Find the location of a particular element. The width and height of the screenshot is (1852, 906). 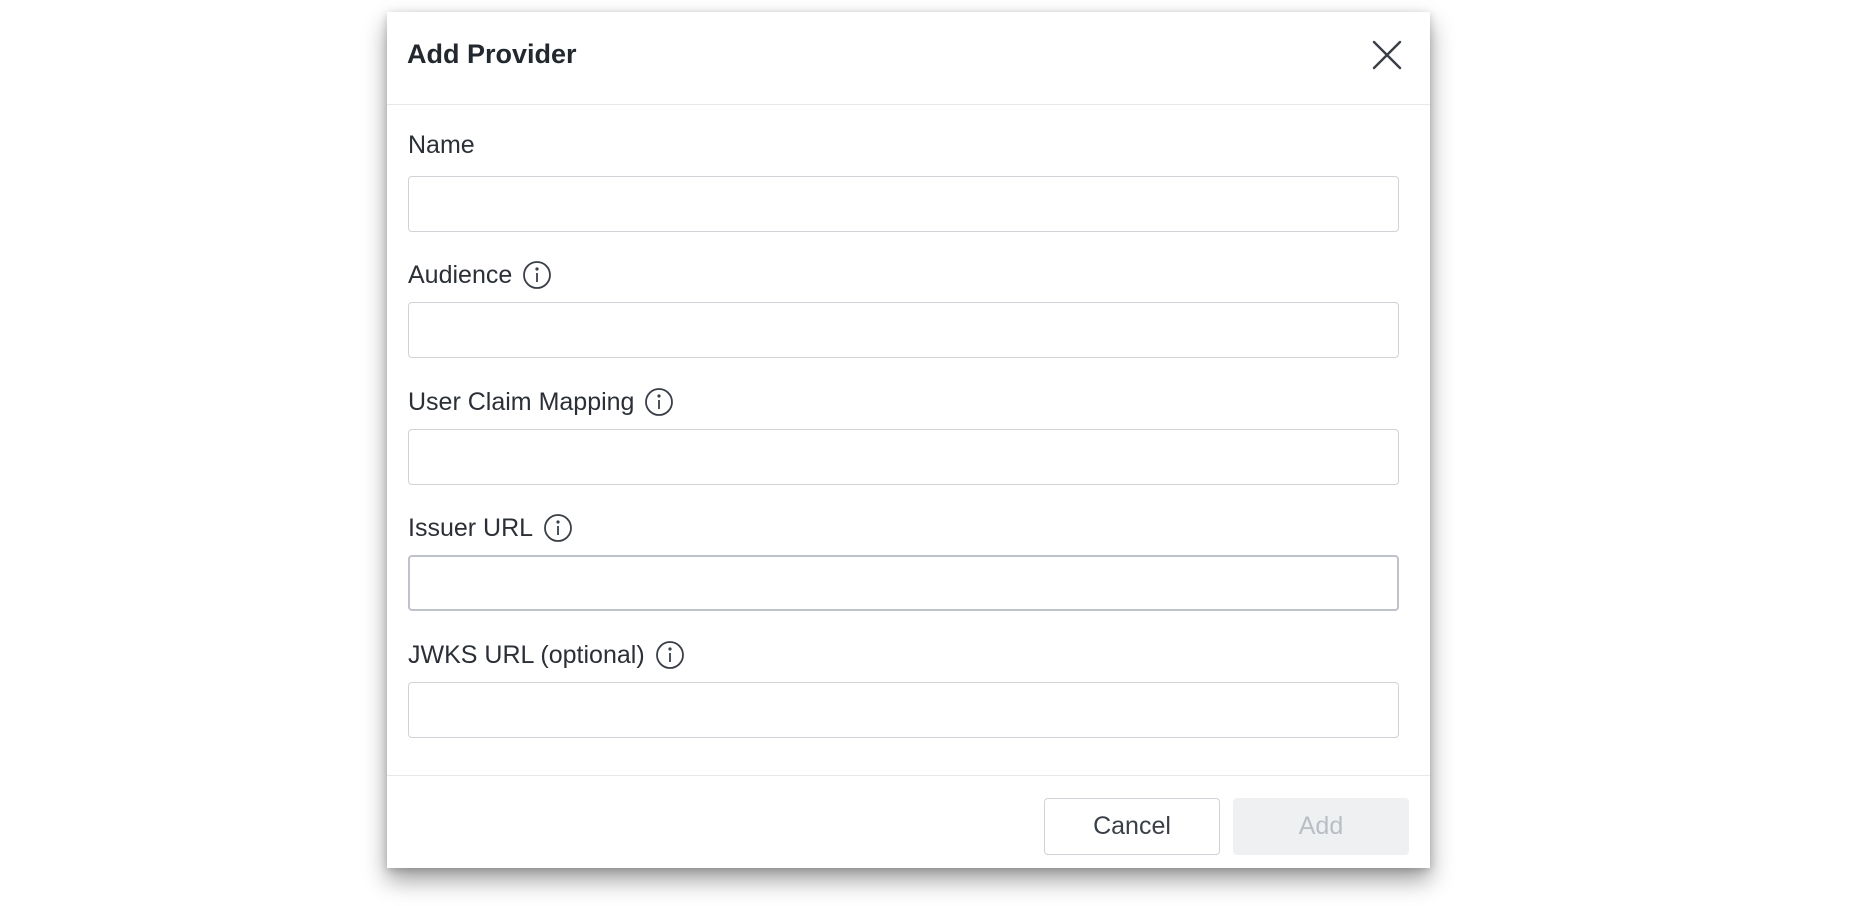

issuer-url-label: Issuer URL is located at coordinates (490, 528).